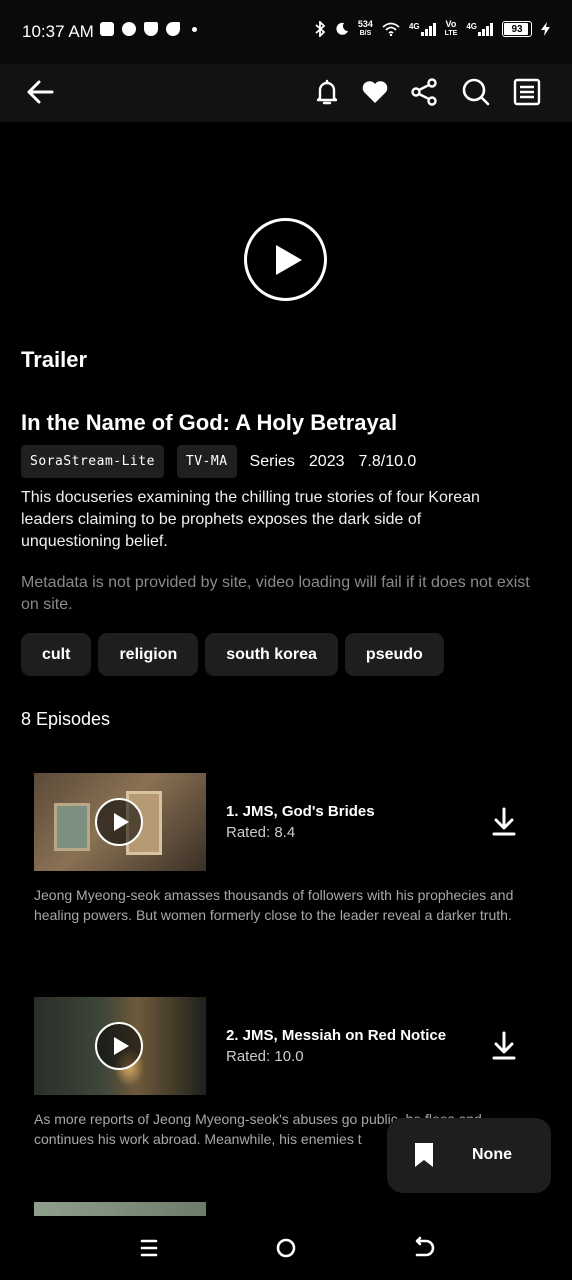  I want to click on notifications-button, so click(327, 92).